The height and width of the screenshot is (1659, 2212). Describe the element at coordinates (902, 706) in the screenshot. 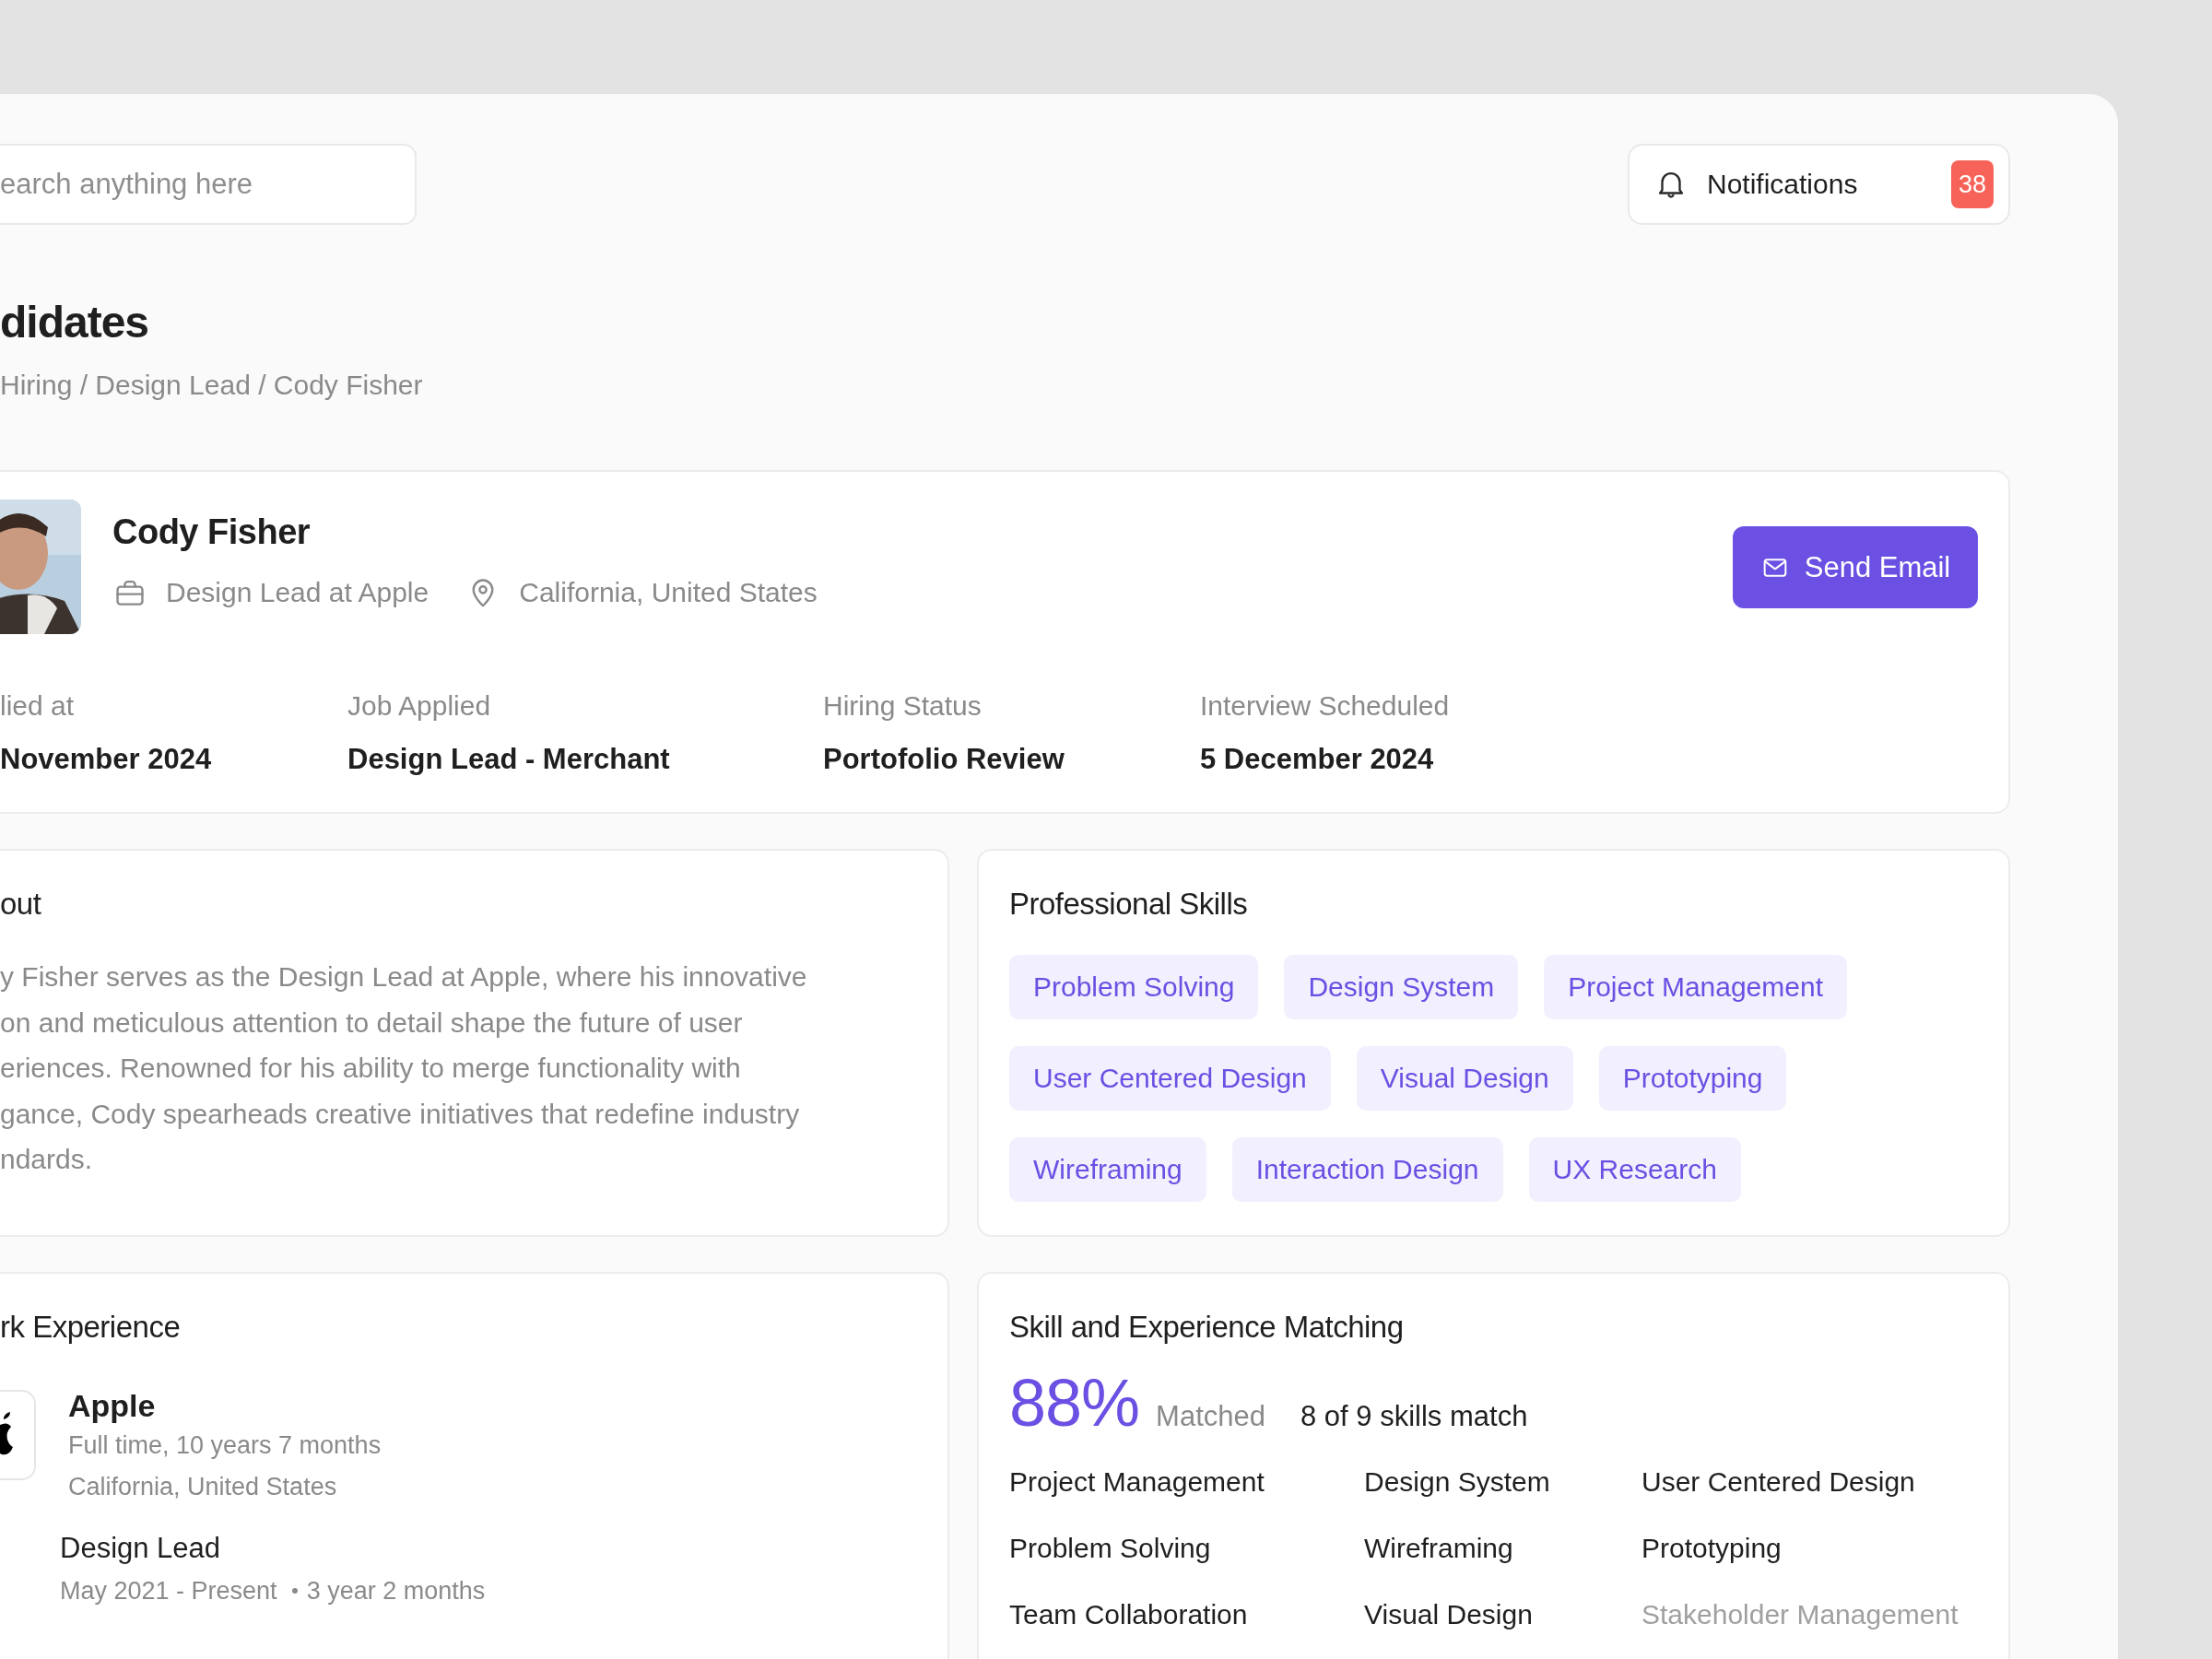

I see `detail-label: Hiring Status` at that location.